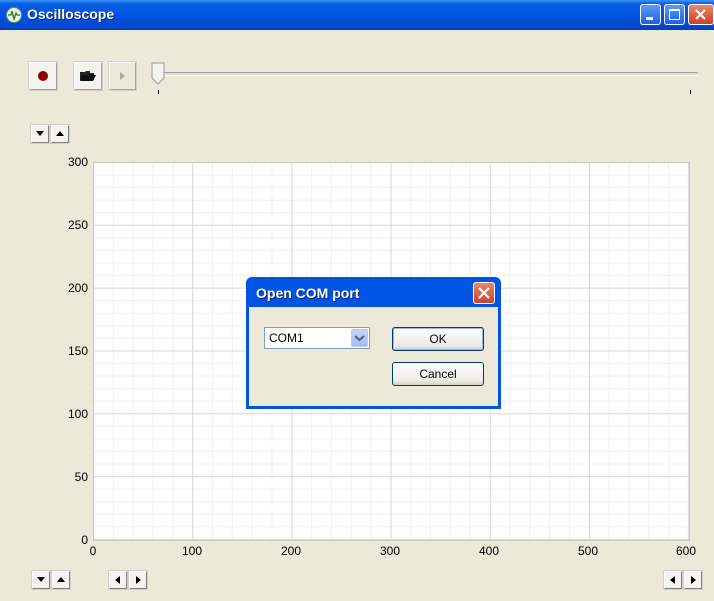  What do you see at coordinates (489, 551) in the screenshot?
I see `x-tick-label: 400` at bounding box center [489, 551].